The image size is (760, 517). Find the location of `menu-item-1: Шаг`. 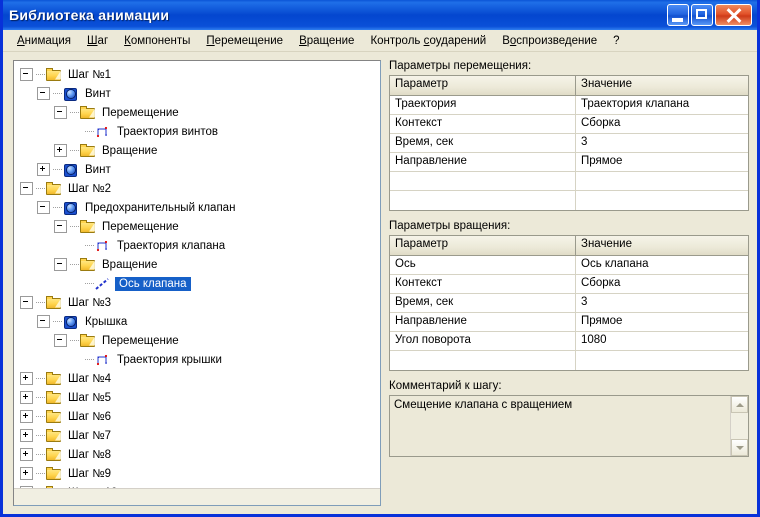

menu-item-1: Шаг is located at coordinates (97, 41).